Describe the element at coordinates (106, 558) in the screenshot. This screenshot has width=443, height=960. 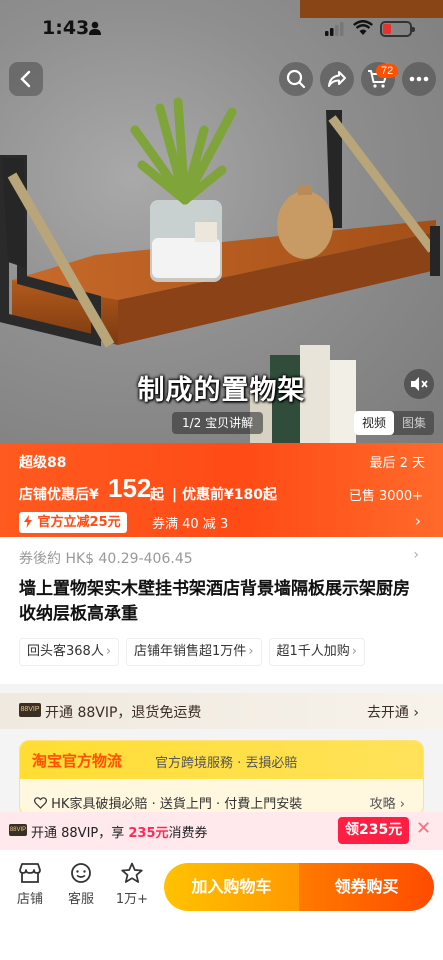
I see `approx-price: 券後約 HK$ 40.29-406.45` at that location.